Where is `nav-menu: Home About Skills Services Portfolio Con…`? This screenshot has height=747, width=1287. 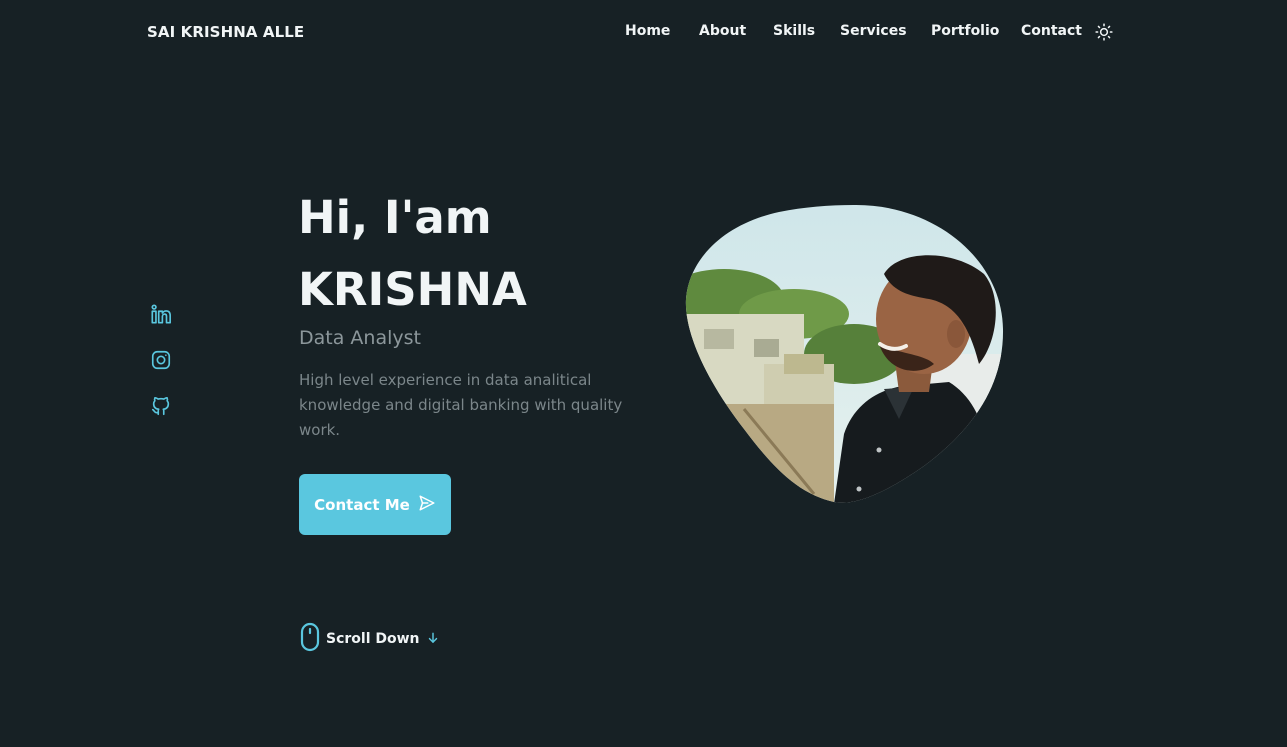 nav-menu: Home About Skills Services Portfolio Con… is located at coordinates (643, 34).